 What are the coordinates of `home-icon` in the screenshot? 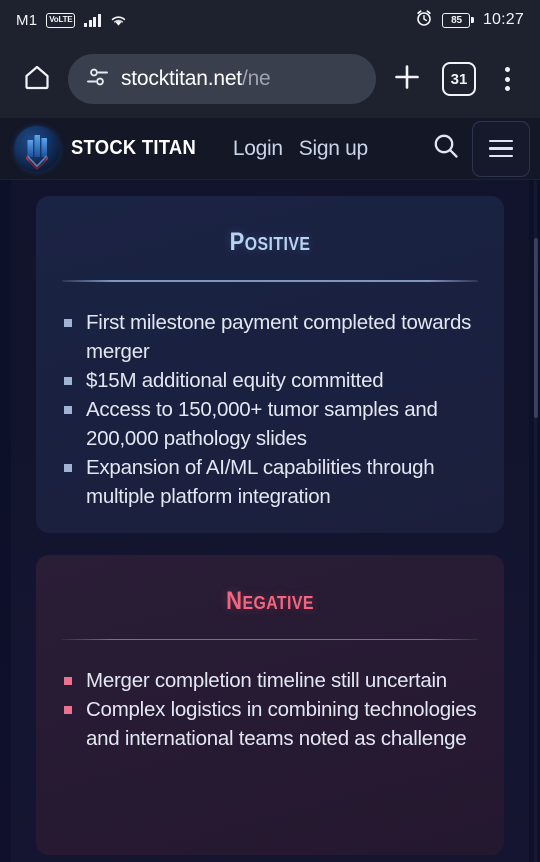 It's located at (37, 79).